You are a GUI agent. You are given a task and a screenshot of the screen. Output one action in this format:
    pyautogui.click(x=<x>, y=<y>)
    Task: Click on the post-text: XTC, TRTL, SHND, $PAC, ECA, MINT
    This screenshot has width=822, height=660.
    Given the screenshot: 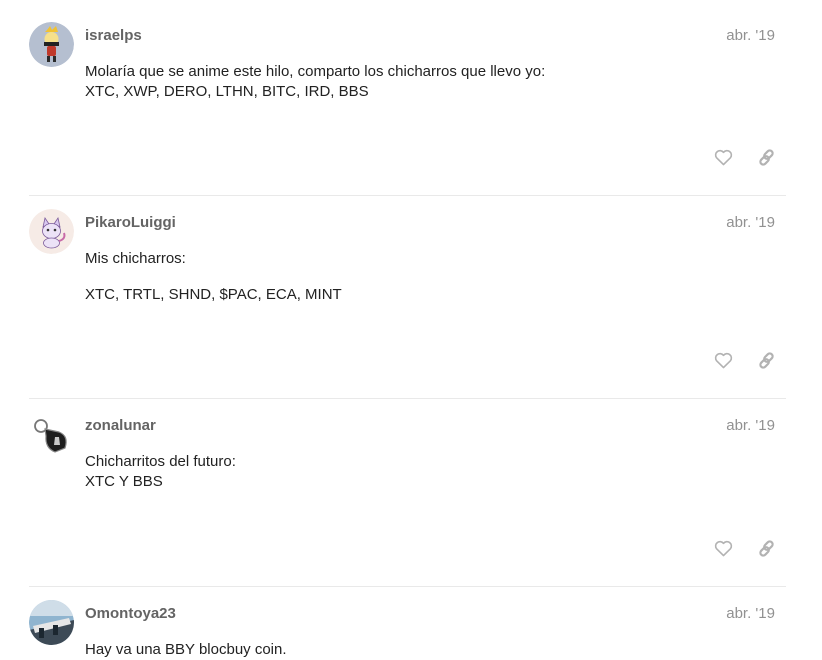 What is the action you would take?
    pyautogui.click(x=213, y=294)
    